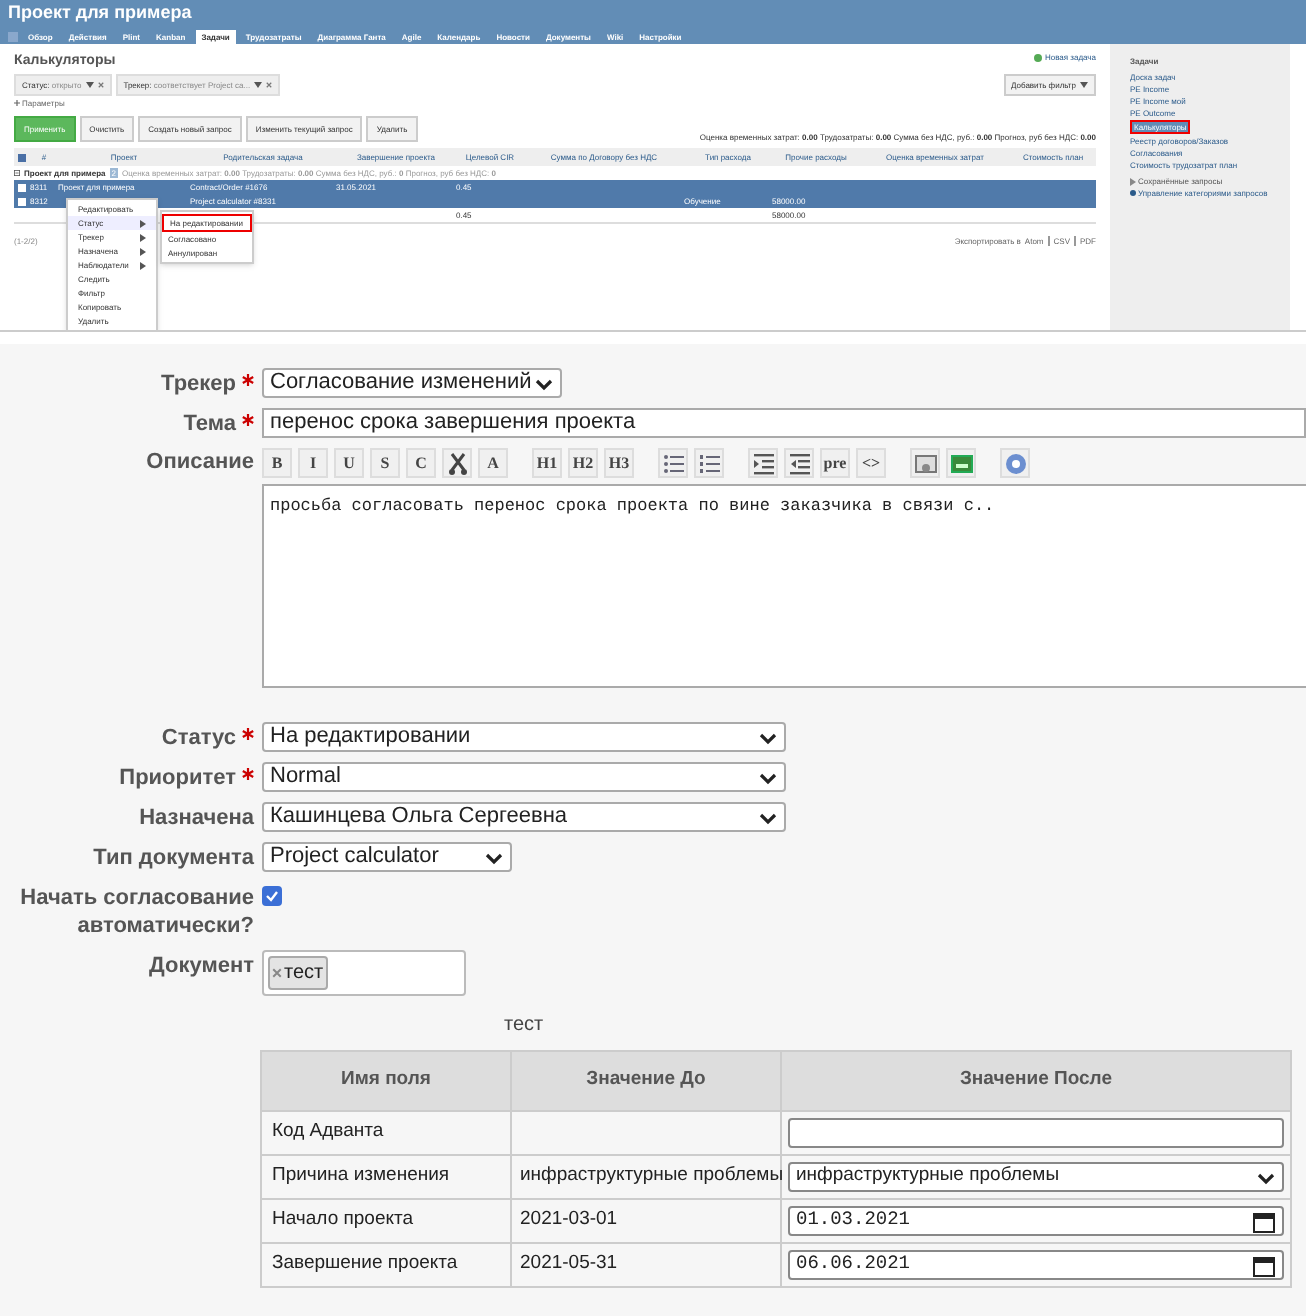 The image size is (1306, 1316). I want to click on bullet-list-icon, so click(673, 463).